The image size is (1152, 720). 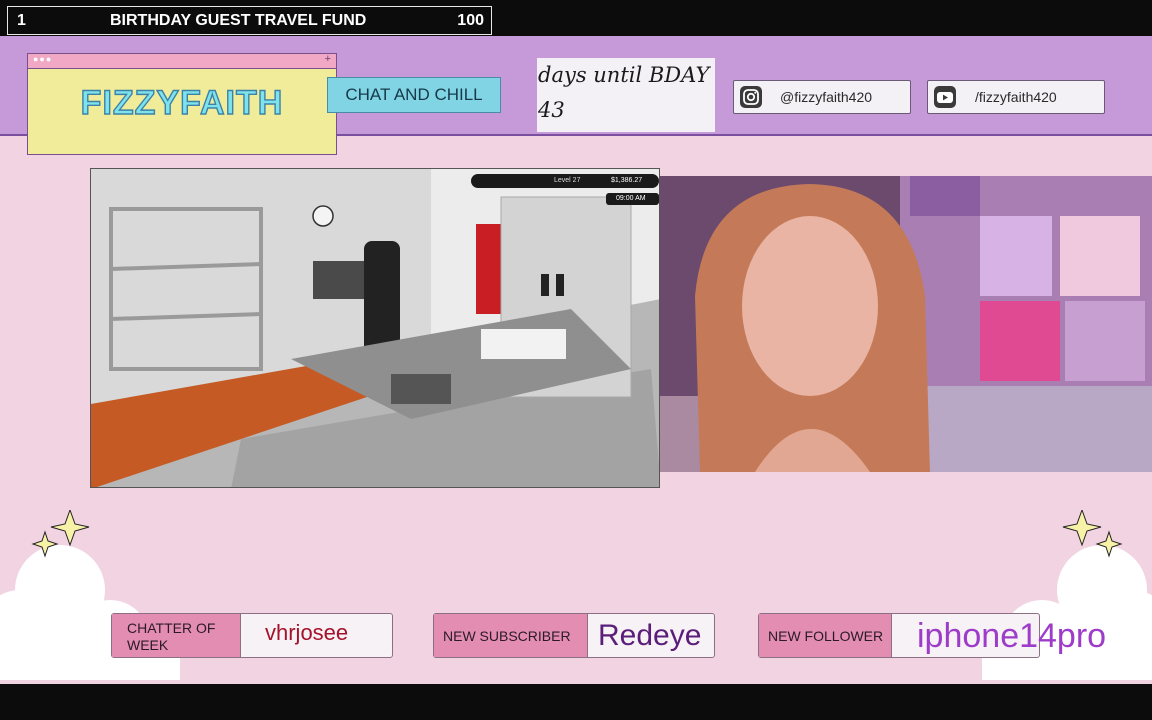 What do you see at coordinates (551, 110) in the screenshot?
I see `countdown-days: 43` at bounding box center [551, 110].